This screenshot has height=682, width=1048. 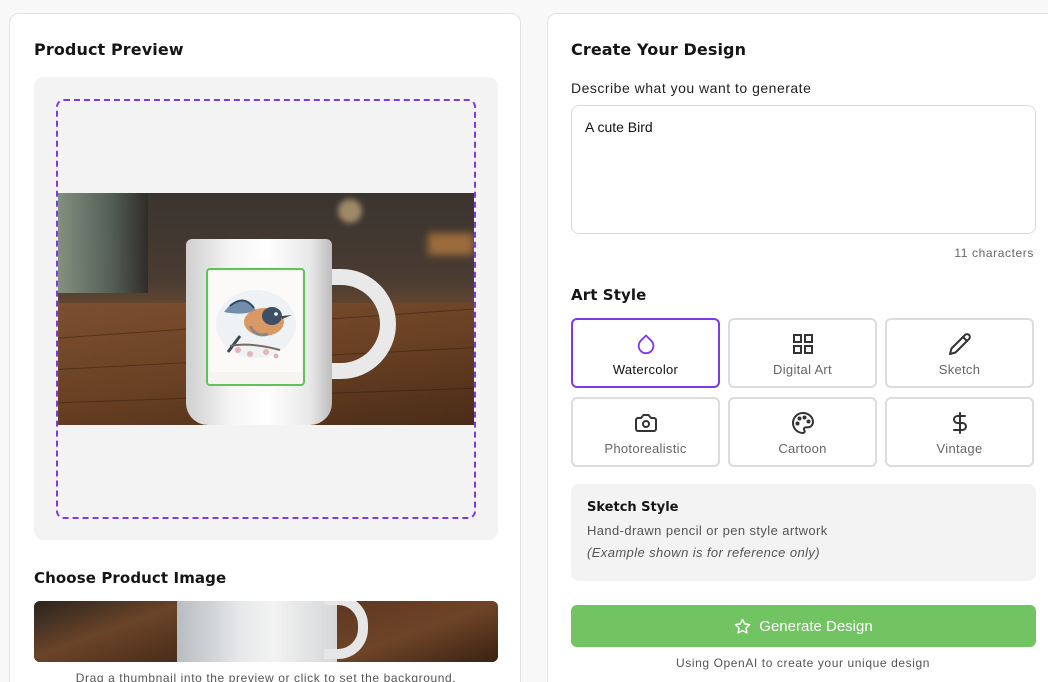 What do you see at coordinates (959, 344) in the screenshot?
I see `pencil-icon` at bounding box center [959, 344].